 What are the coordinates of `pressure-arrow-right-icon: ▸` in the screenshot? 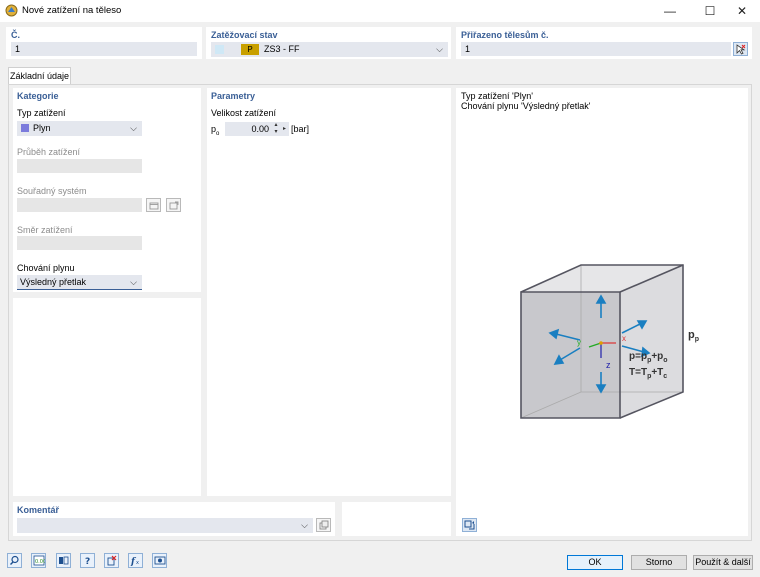 It's located at (284, 129).